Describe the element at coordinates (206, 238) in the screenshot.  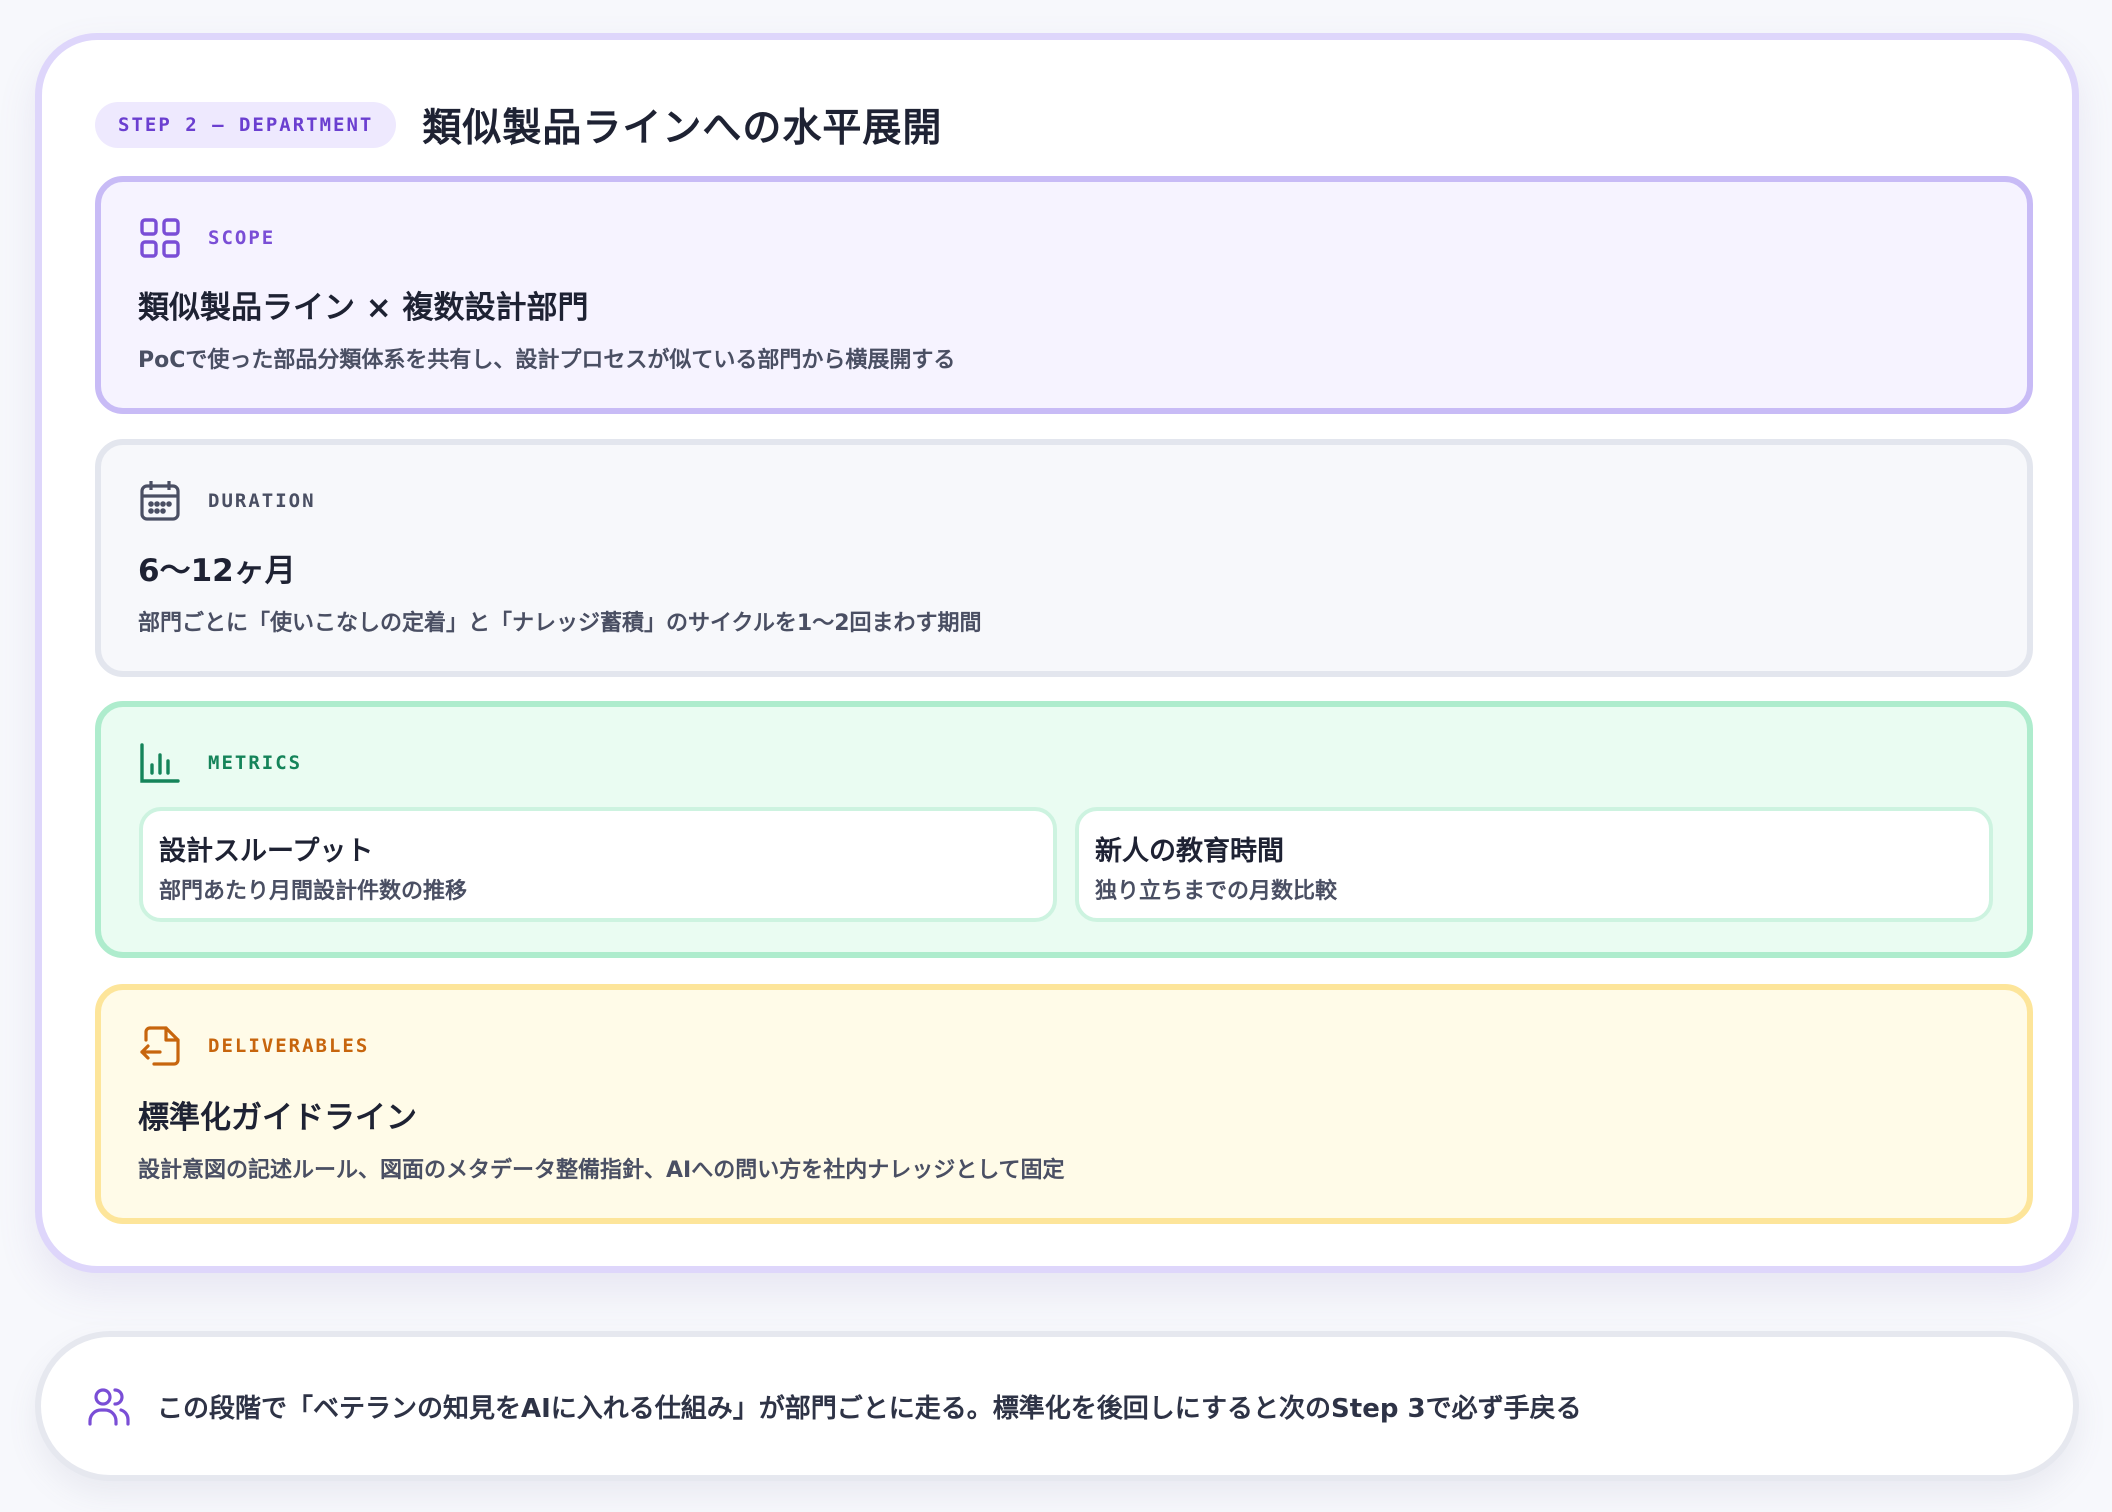
I see `scope-header: SCOPE` at that location.